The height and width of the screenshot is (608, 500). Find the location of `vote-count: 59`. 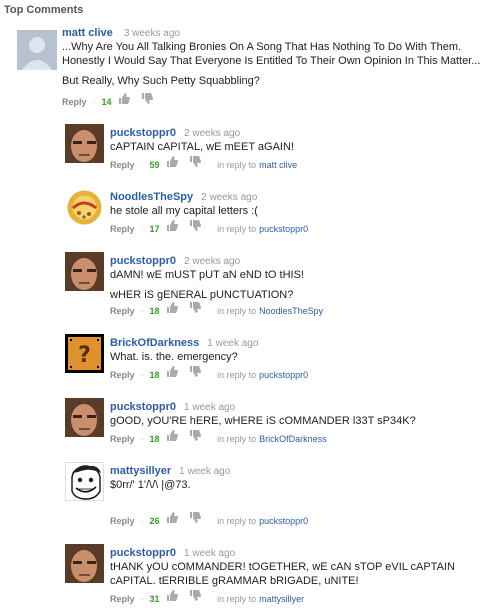

vote-count: 59 is located at coordinates (154, 164).